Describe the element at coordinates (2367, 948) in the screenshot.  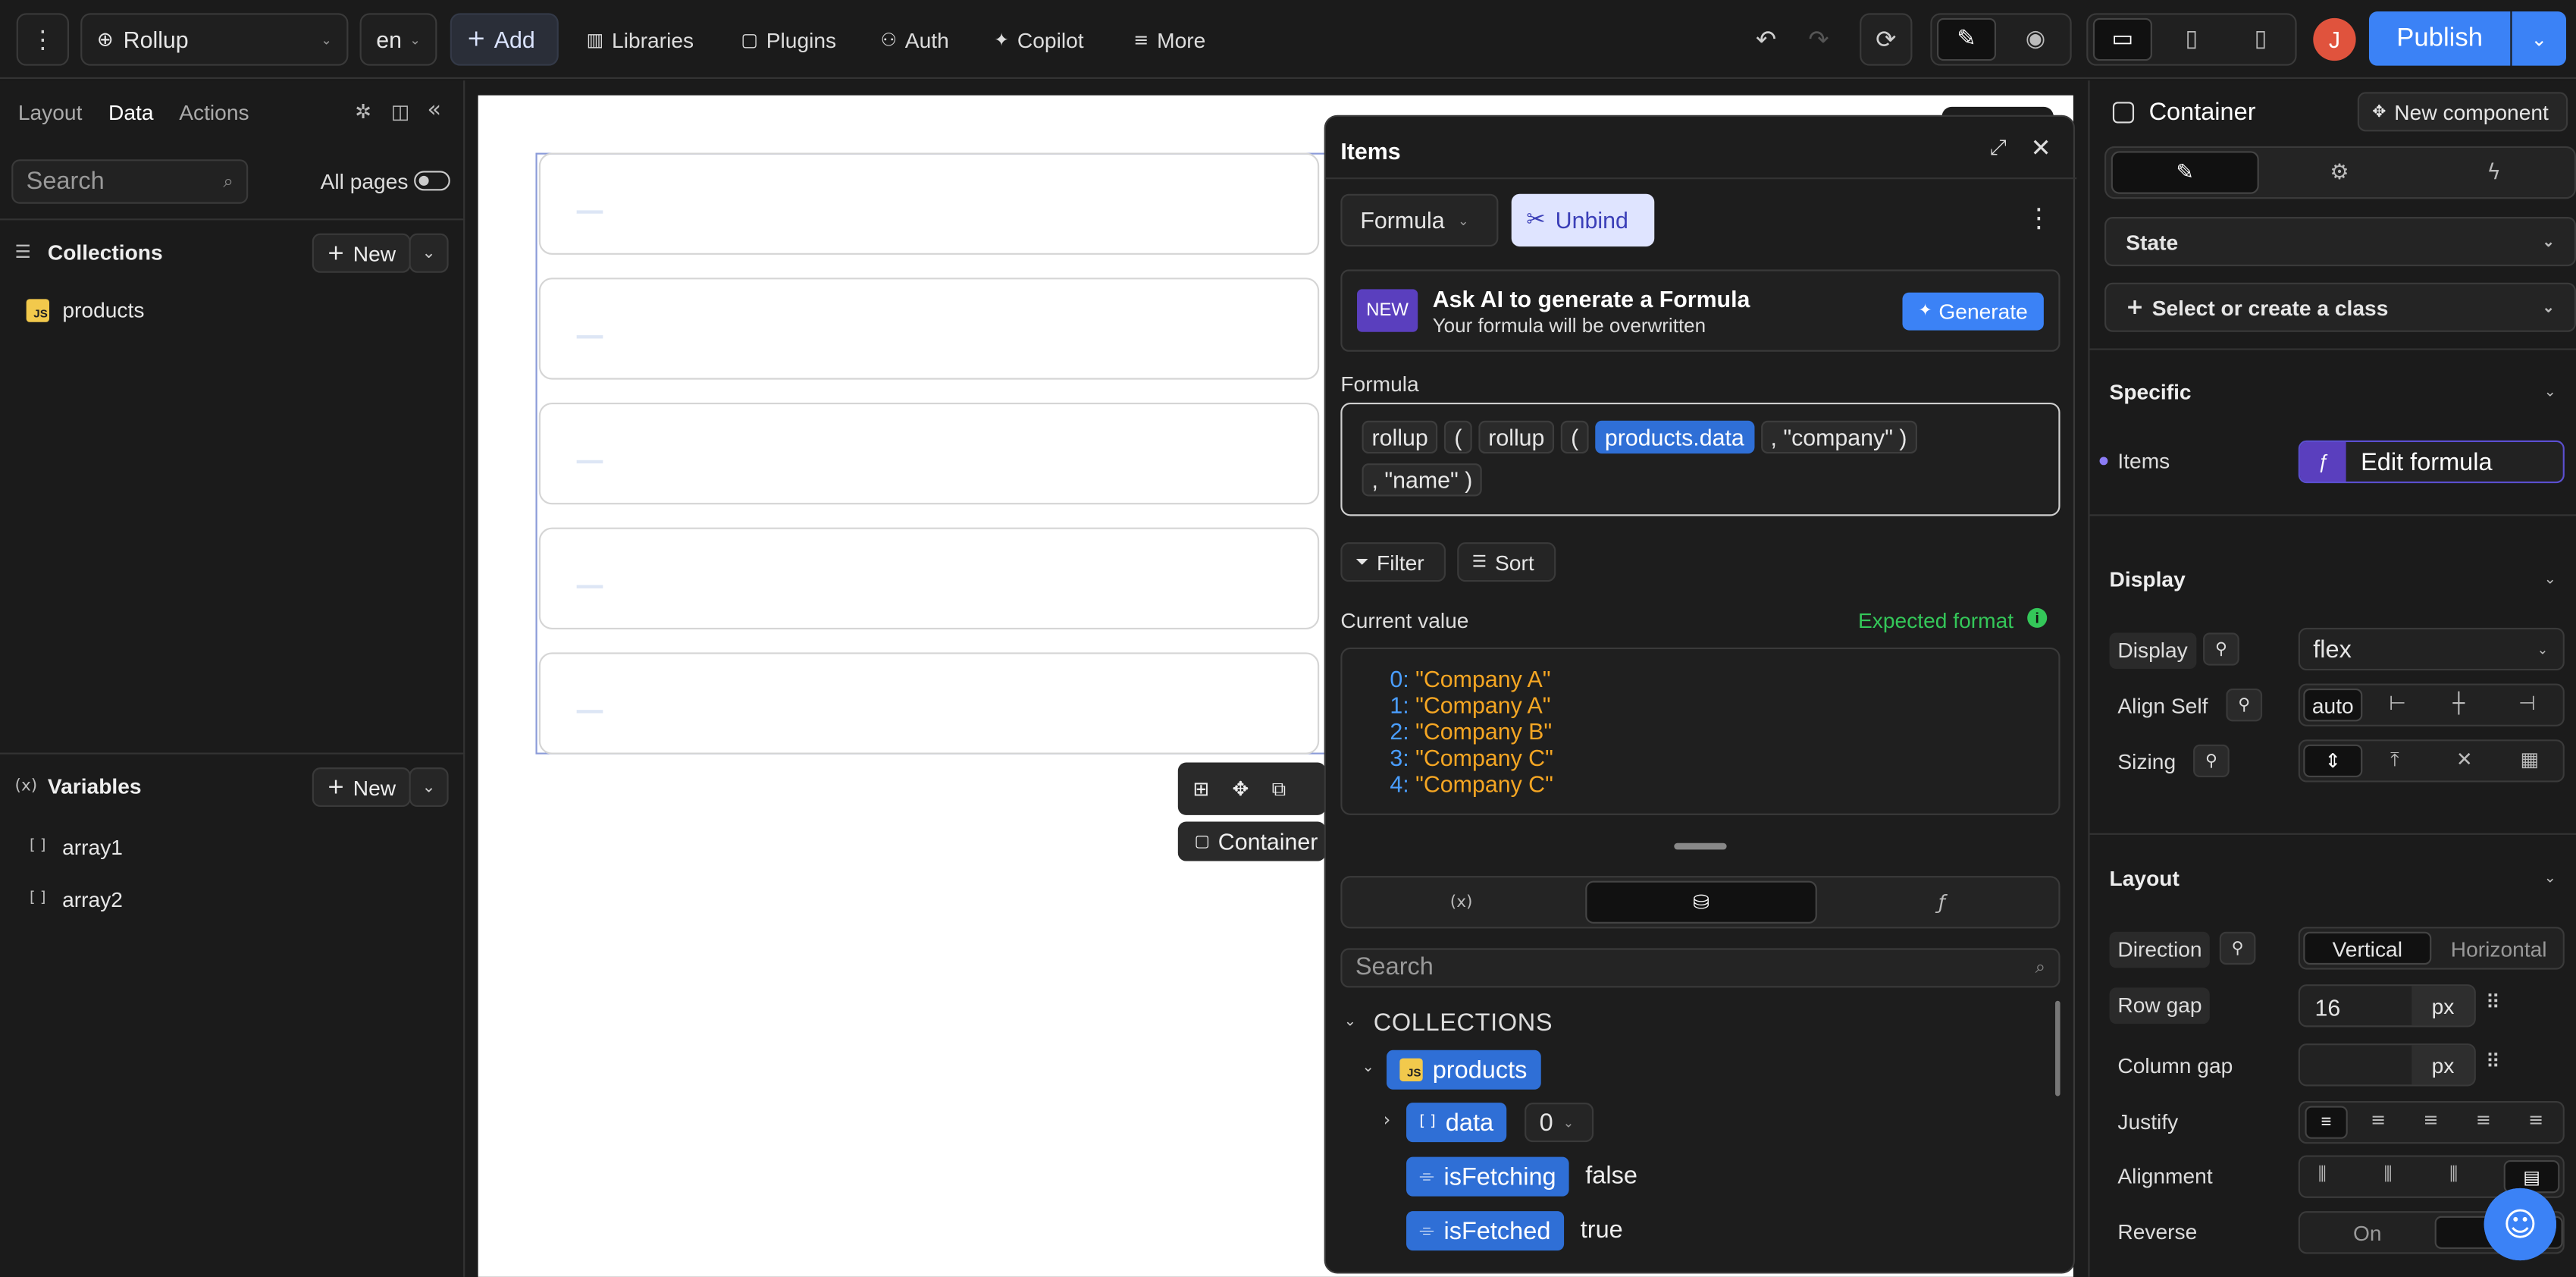
I see `direction-vertical: Vertical` at that location.